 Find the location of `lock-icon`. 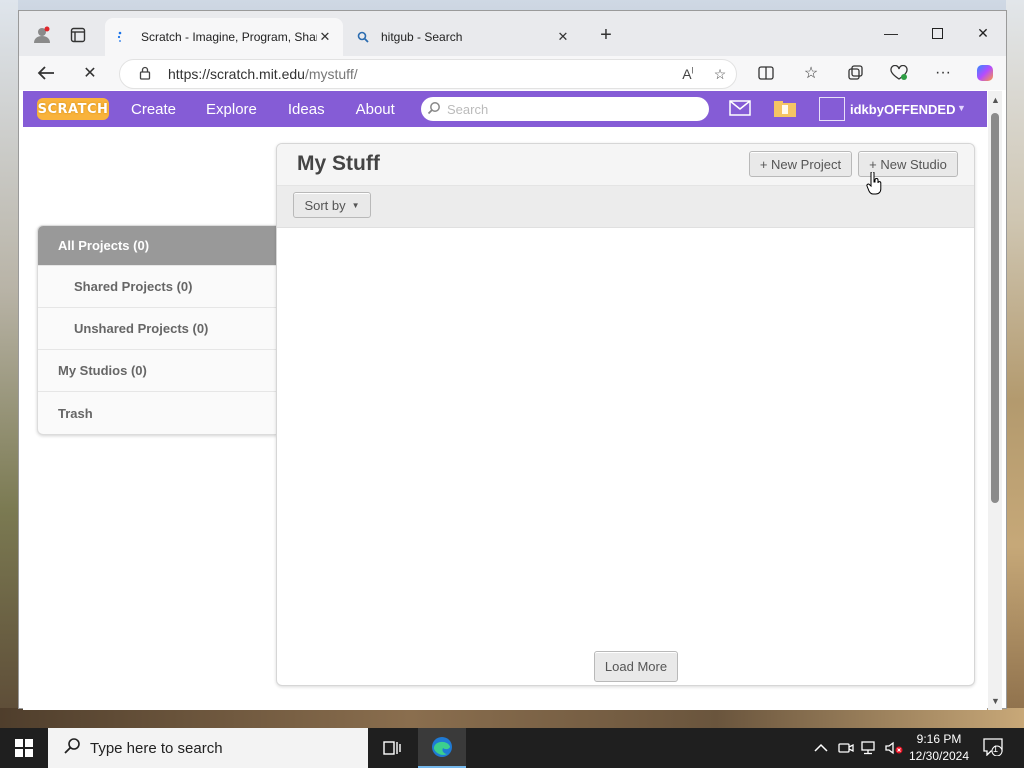

lock-icon is located at coordinates (145, 74).